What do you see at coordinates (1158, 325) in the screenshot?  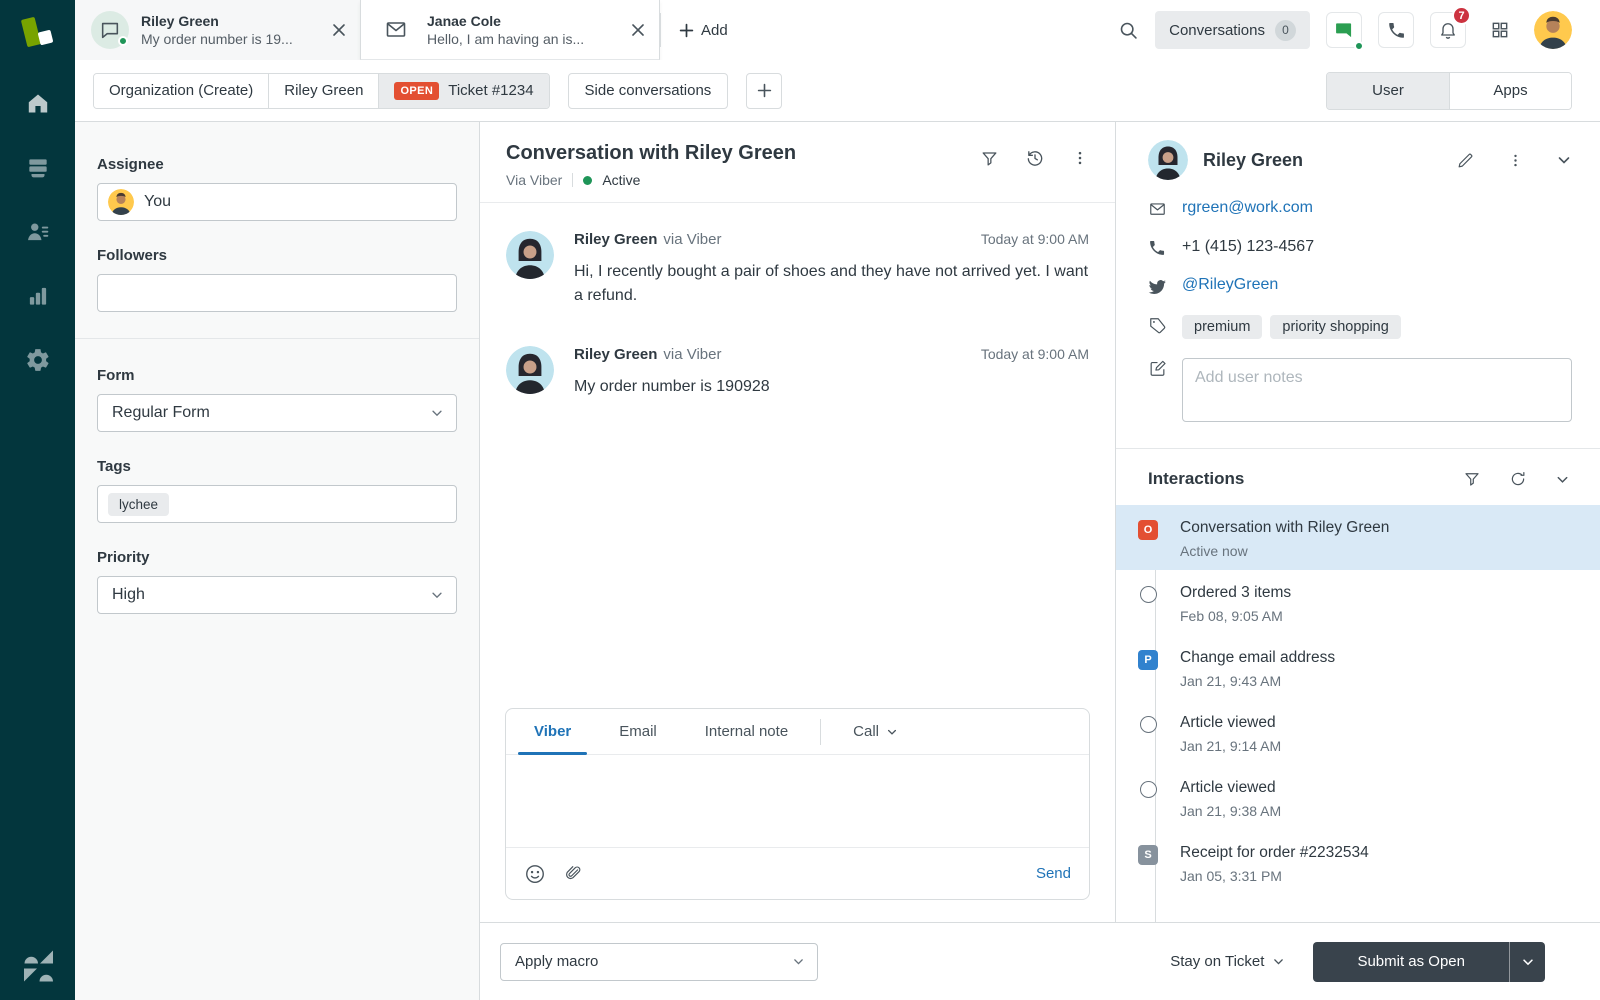 I see `tag-icon` at bounding box center [1158, 325].